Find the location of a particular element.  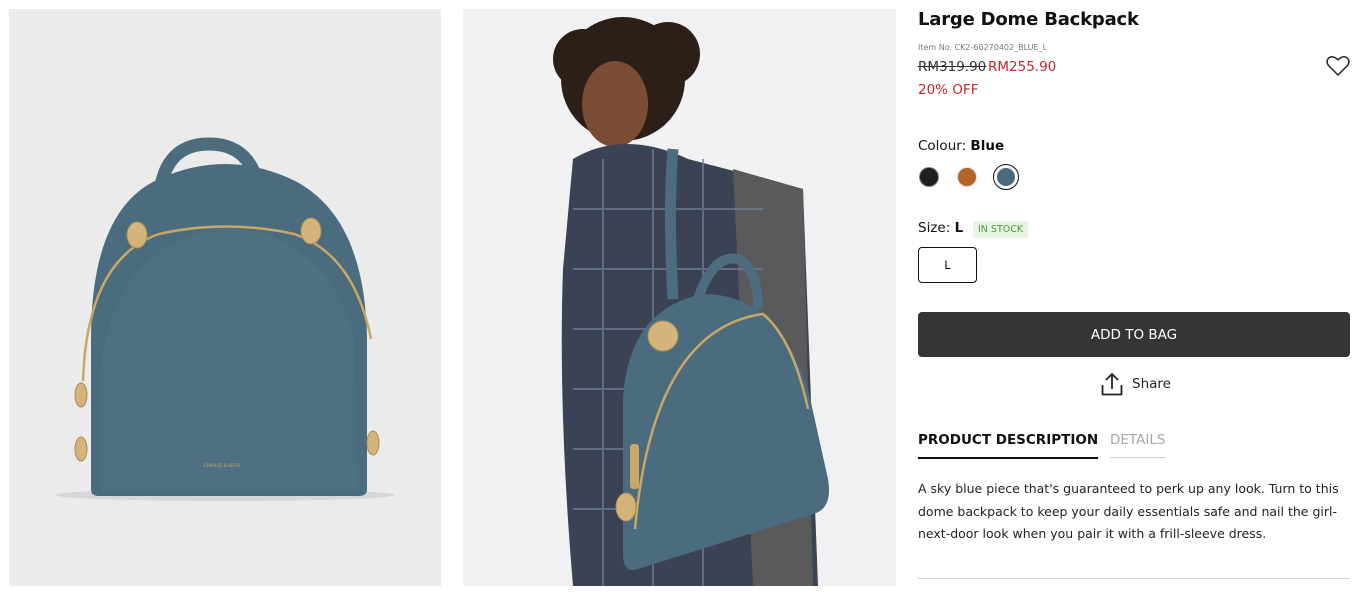

selected-size: L is located at coordinates (959, 228).